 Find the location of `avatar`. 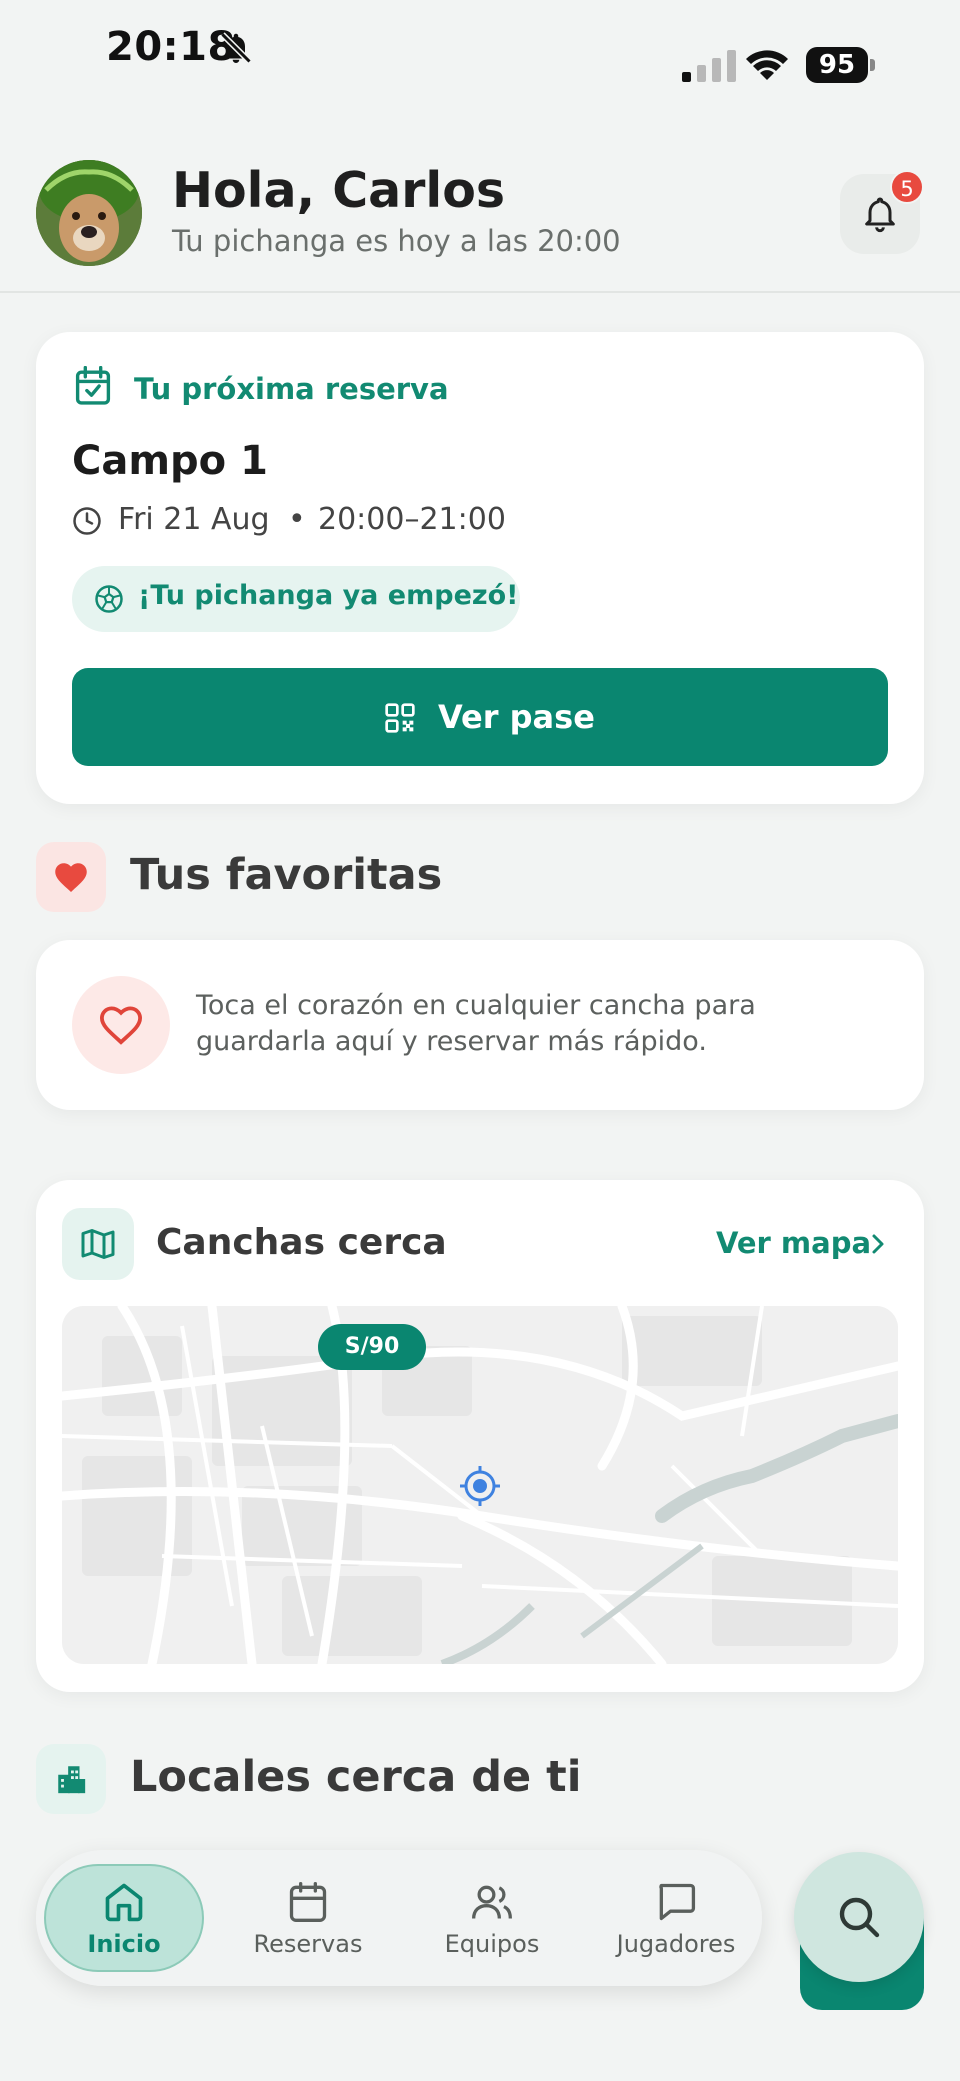

avatar is located at coordinates (89, 213).